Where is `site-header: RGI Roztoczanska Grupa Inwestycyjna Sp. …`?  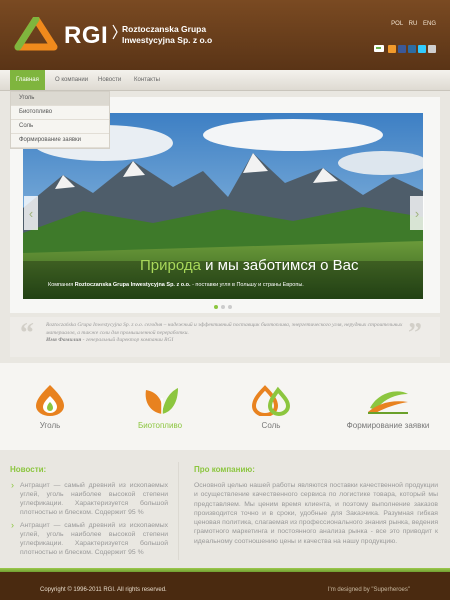
site-header: RGI Roztoczanska Grupa Inwestycyjna Sp. … is located at coordinates (225, 35).